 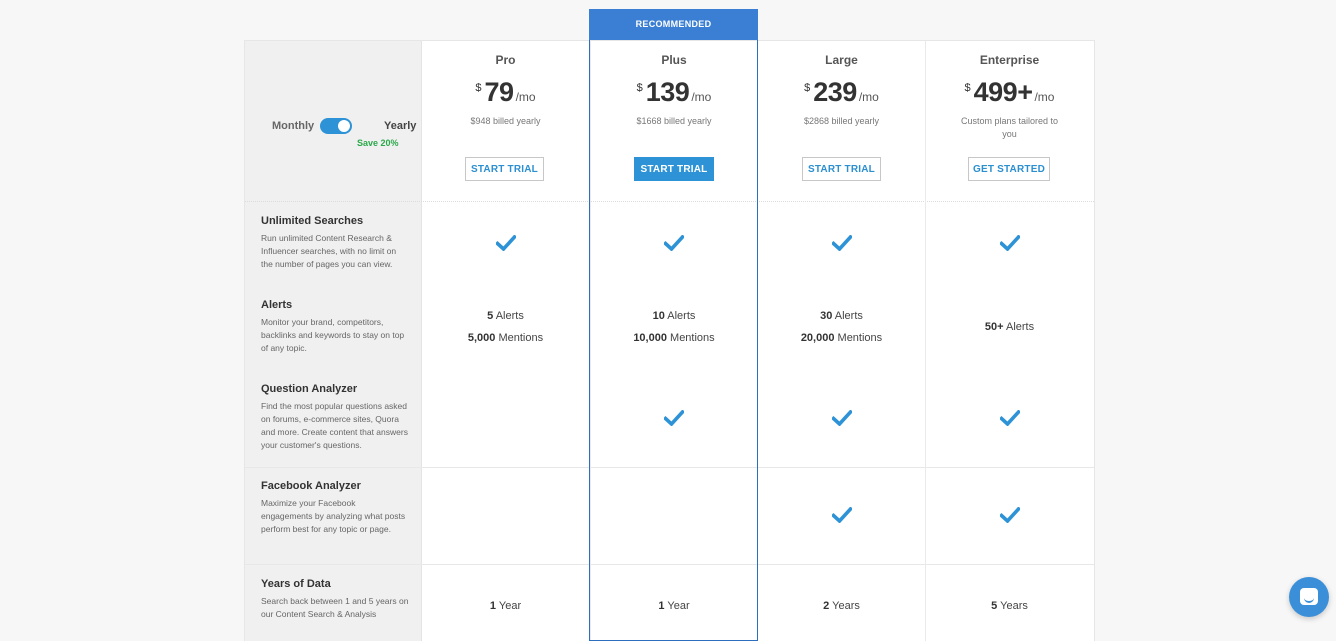 What do you see at coordinates (293, 126) in the screenshot?
I see `monthly-label: Monthly` at bounding box center [293, 126].